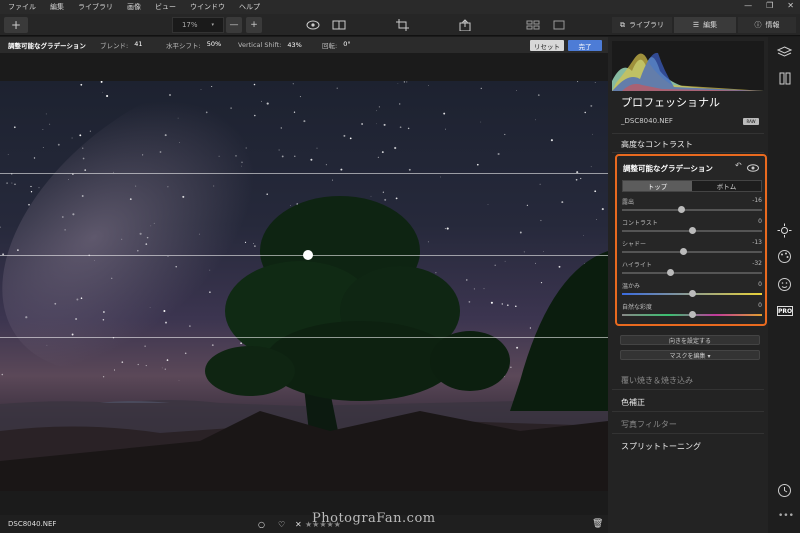 Image resolution: width=800 pixels, height=533 pixels. What do you see at coordinates (753, 168) in the screenshot?
I see `visibility-toggle-icon` at bounding box center [753, 168].